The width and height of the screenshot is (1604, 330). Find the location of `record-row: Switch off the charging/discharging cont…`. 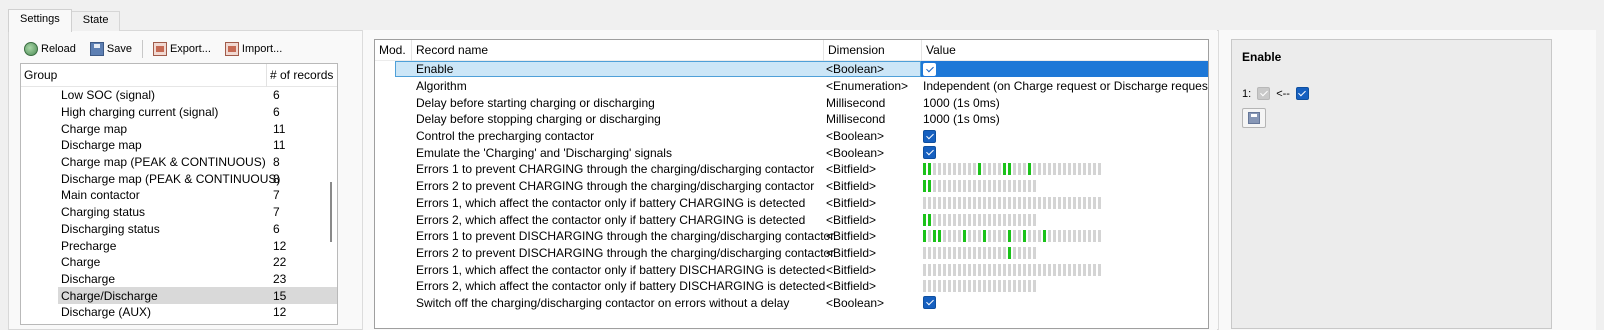

record-row: Switch off the charging/discharging cont… is located at coordinates (791, 303).